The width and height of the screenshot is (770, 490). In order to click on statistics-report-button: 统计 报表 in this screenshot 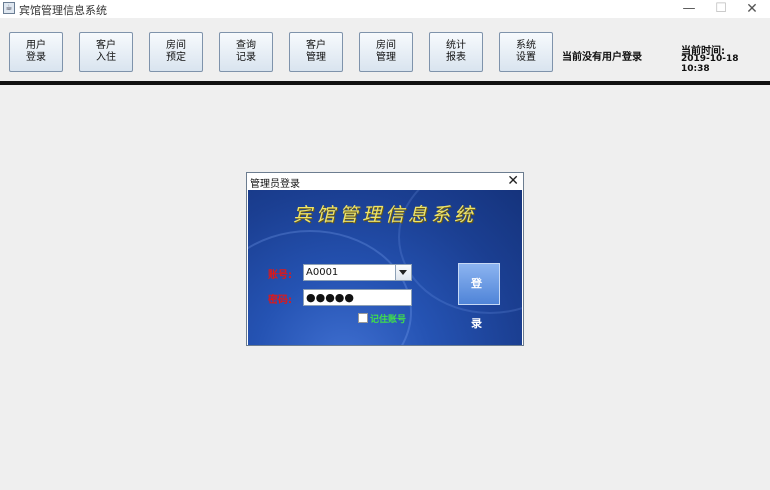, I will do `click(456, 52)`.